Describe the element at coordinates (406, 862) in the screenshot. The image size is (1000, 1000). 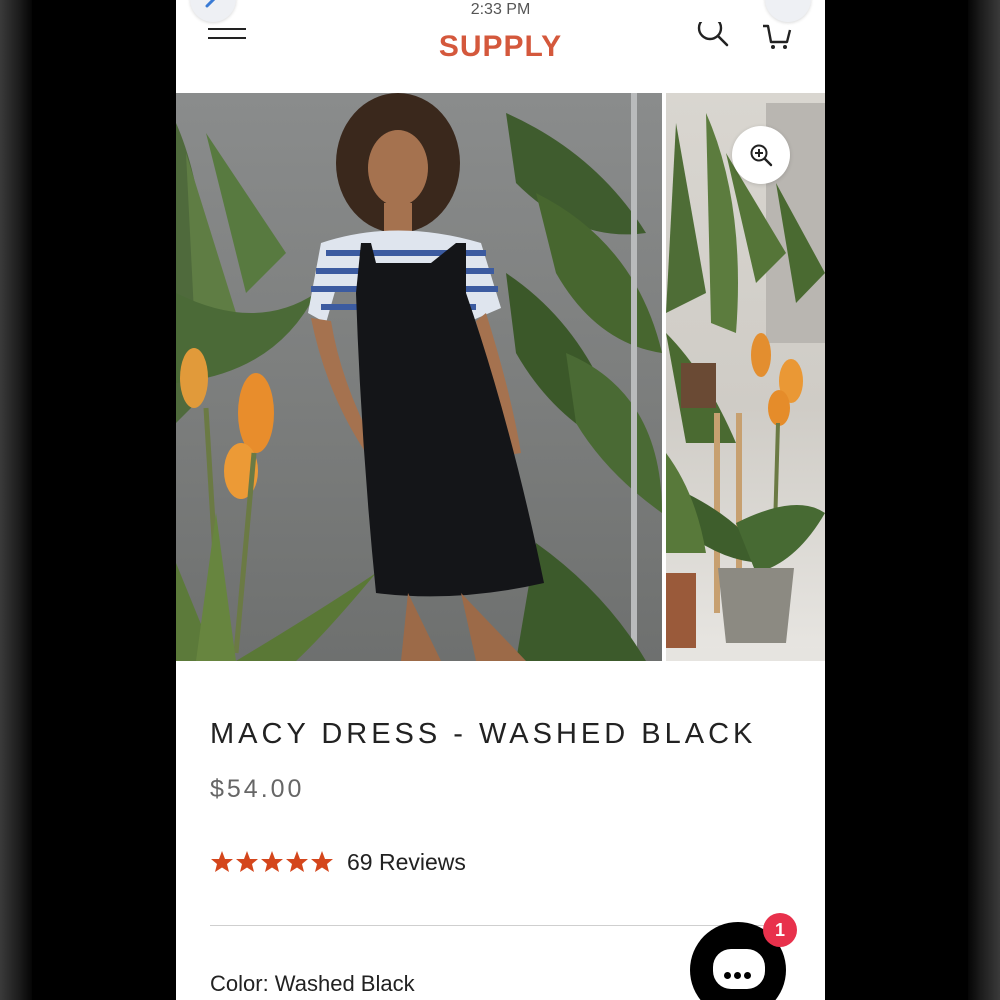
I see `reviews-link: 69 Reviews` at that location.